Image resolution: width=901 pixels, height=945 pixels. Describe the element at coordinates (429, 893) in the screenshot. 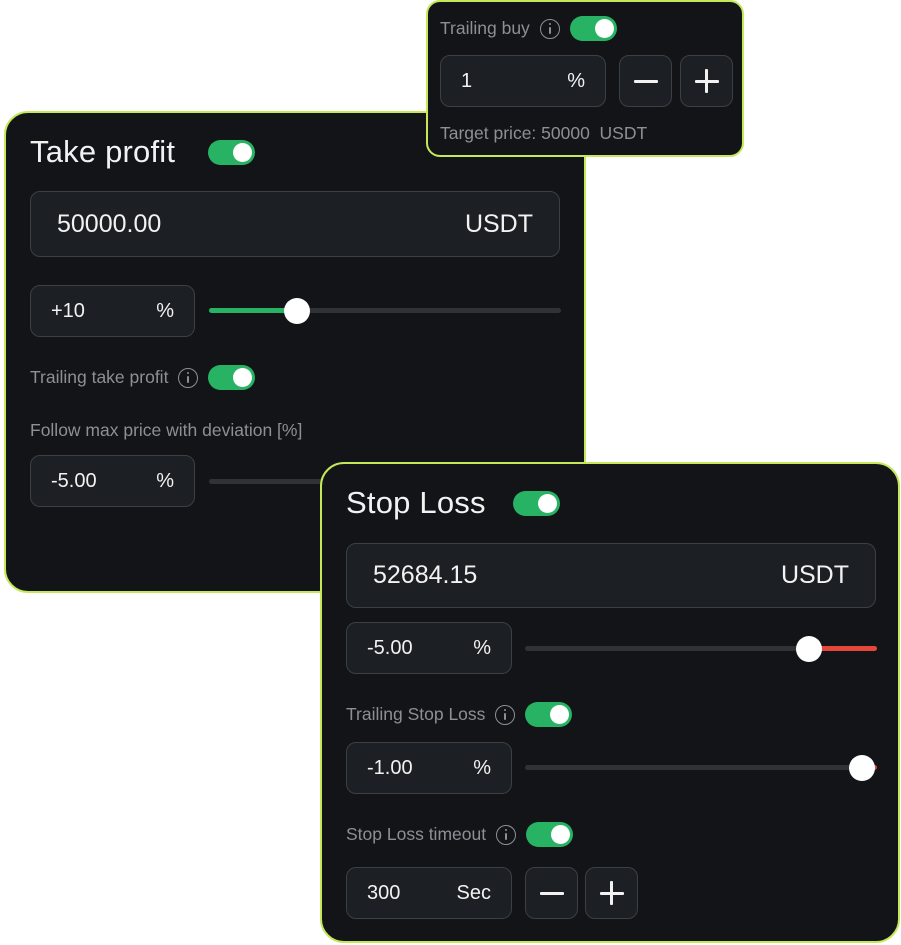

I see `stop-loss-timeout-field: 300 Sec` at that location.